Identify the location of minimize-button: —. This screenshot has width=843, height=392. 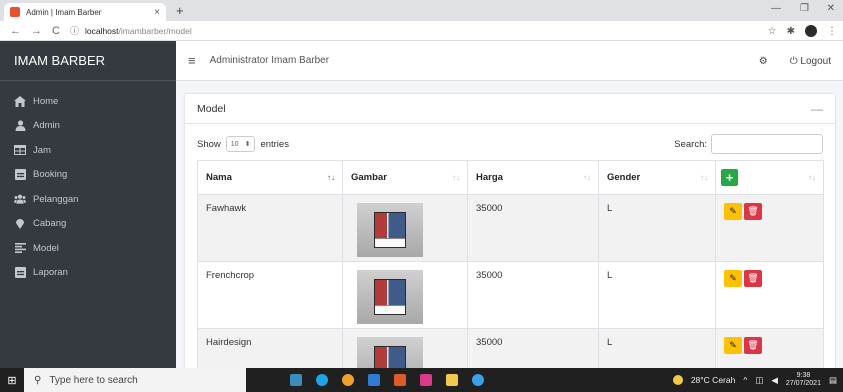
(776, 8).